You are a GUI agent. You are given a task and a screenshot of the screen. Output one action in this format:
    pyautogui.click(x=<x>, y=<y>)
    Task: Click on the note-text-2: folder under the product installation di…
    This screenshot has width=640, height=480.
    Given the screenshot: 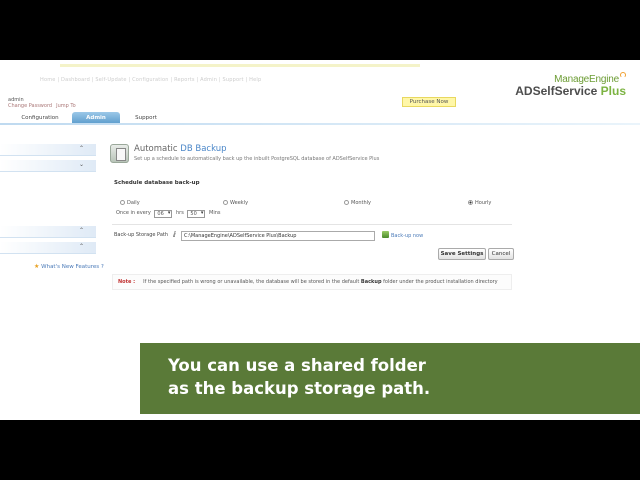 What is the action you would take?
    pyautogui.click(x=439, y=282)
    